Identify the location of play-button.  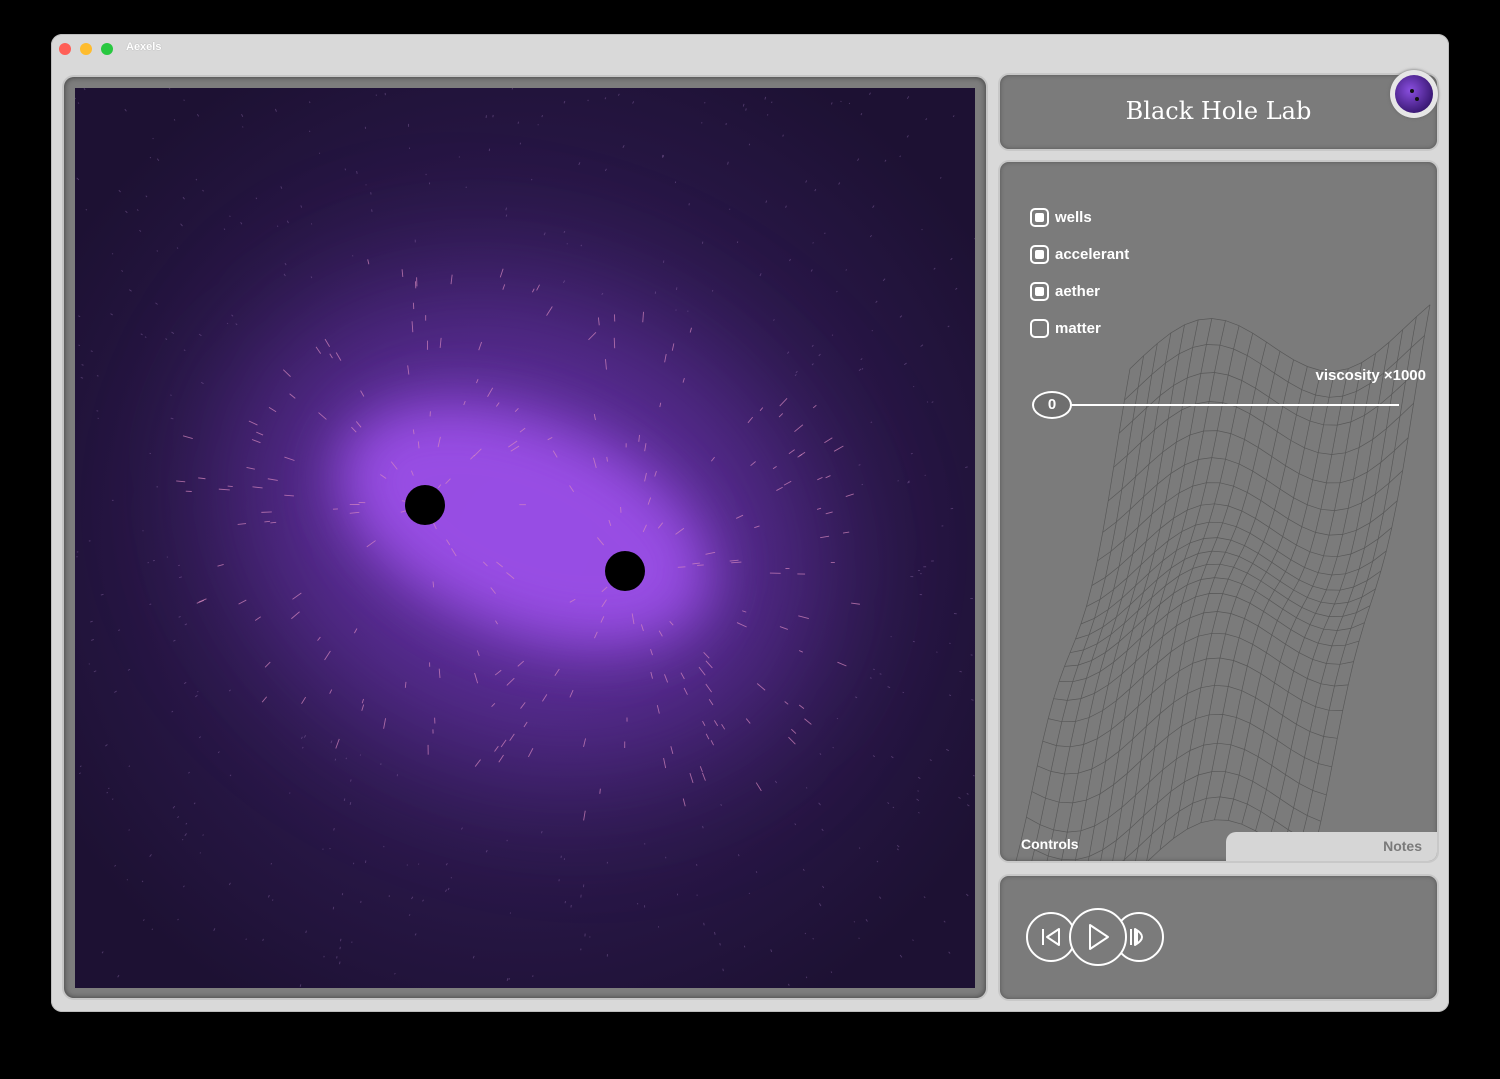
(1098, 937).